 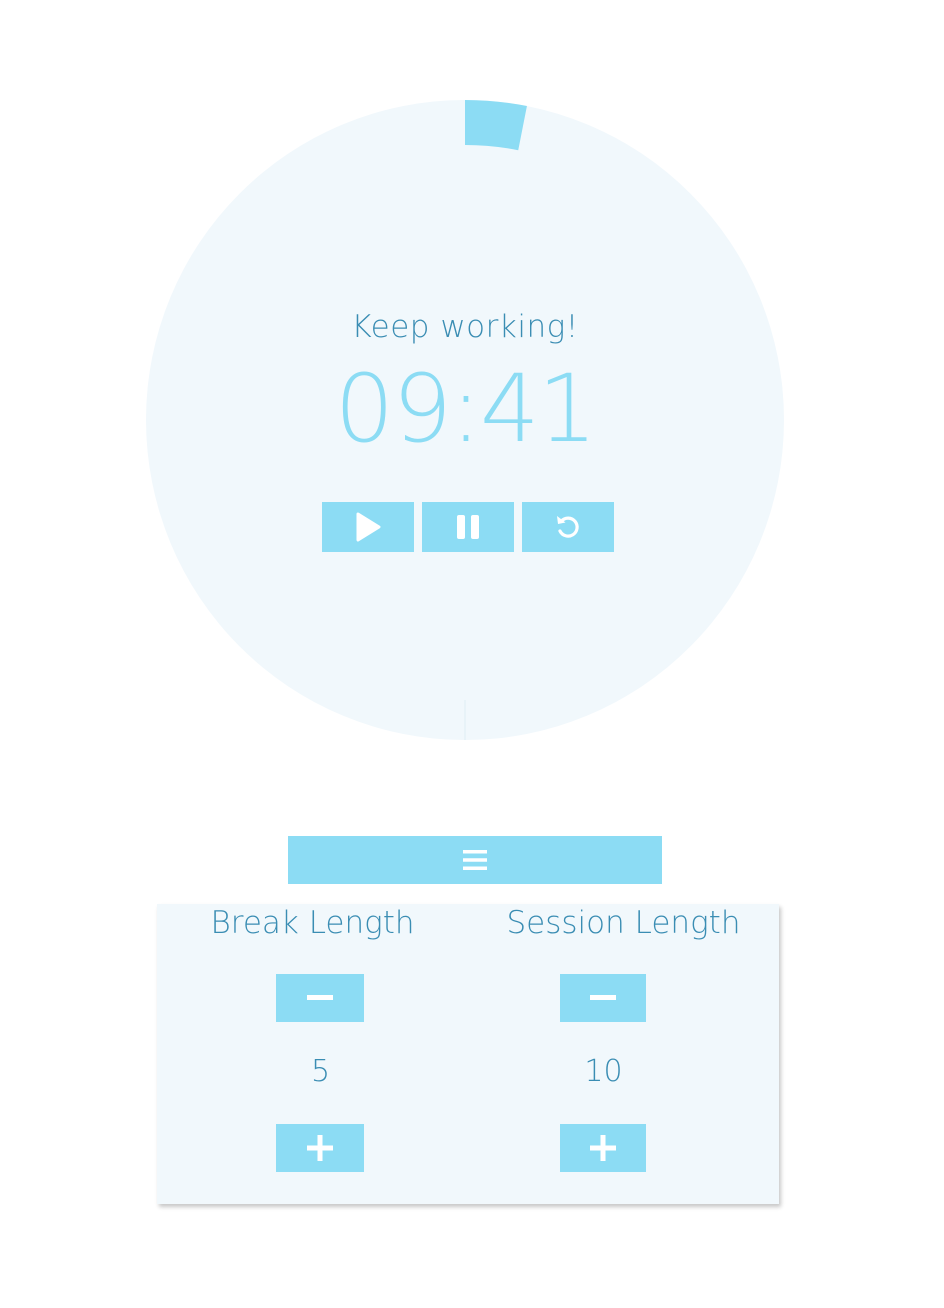 I want to click on reset-icon, so click(x=568, y=527).